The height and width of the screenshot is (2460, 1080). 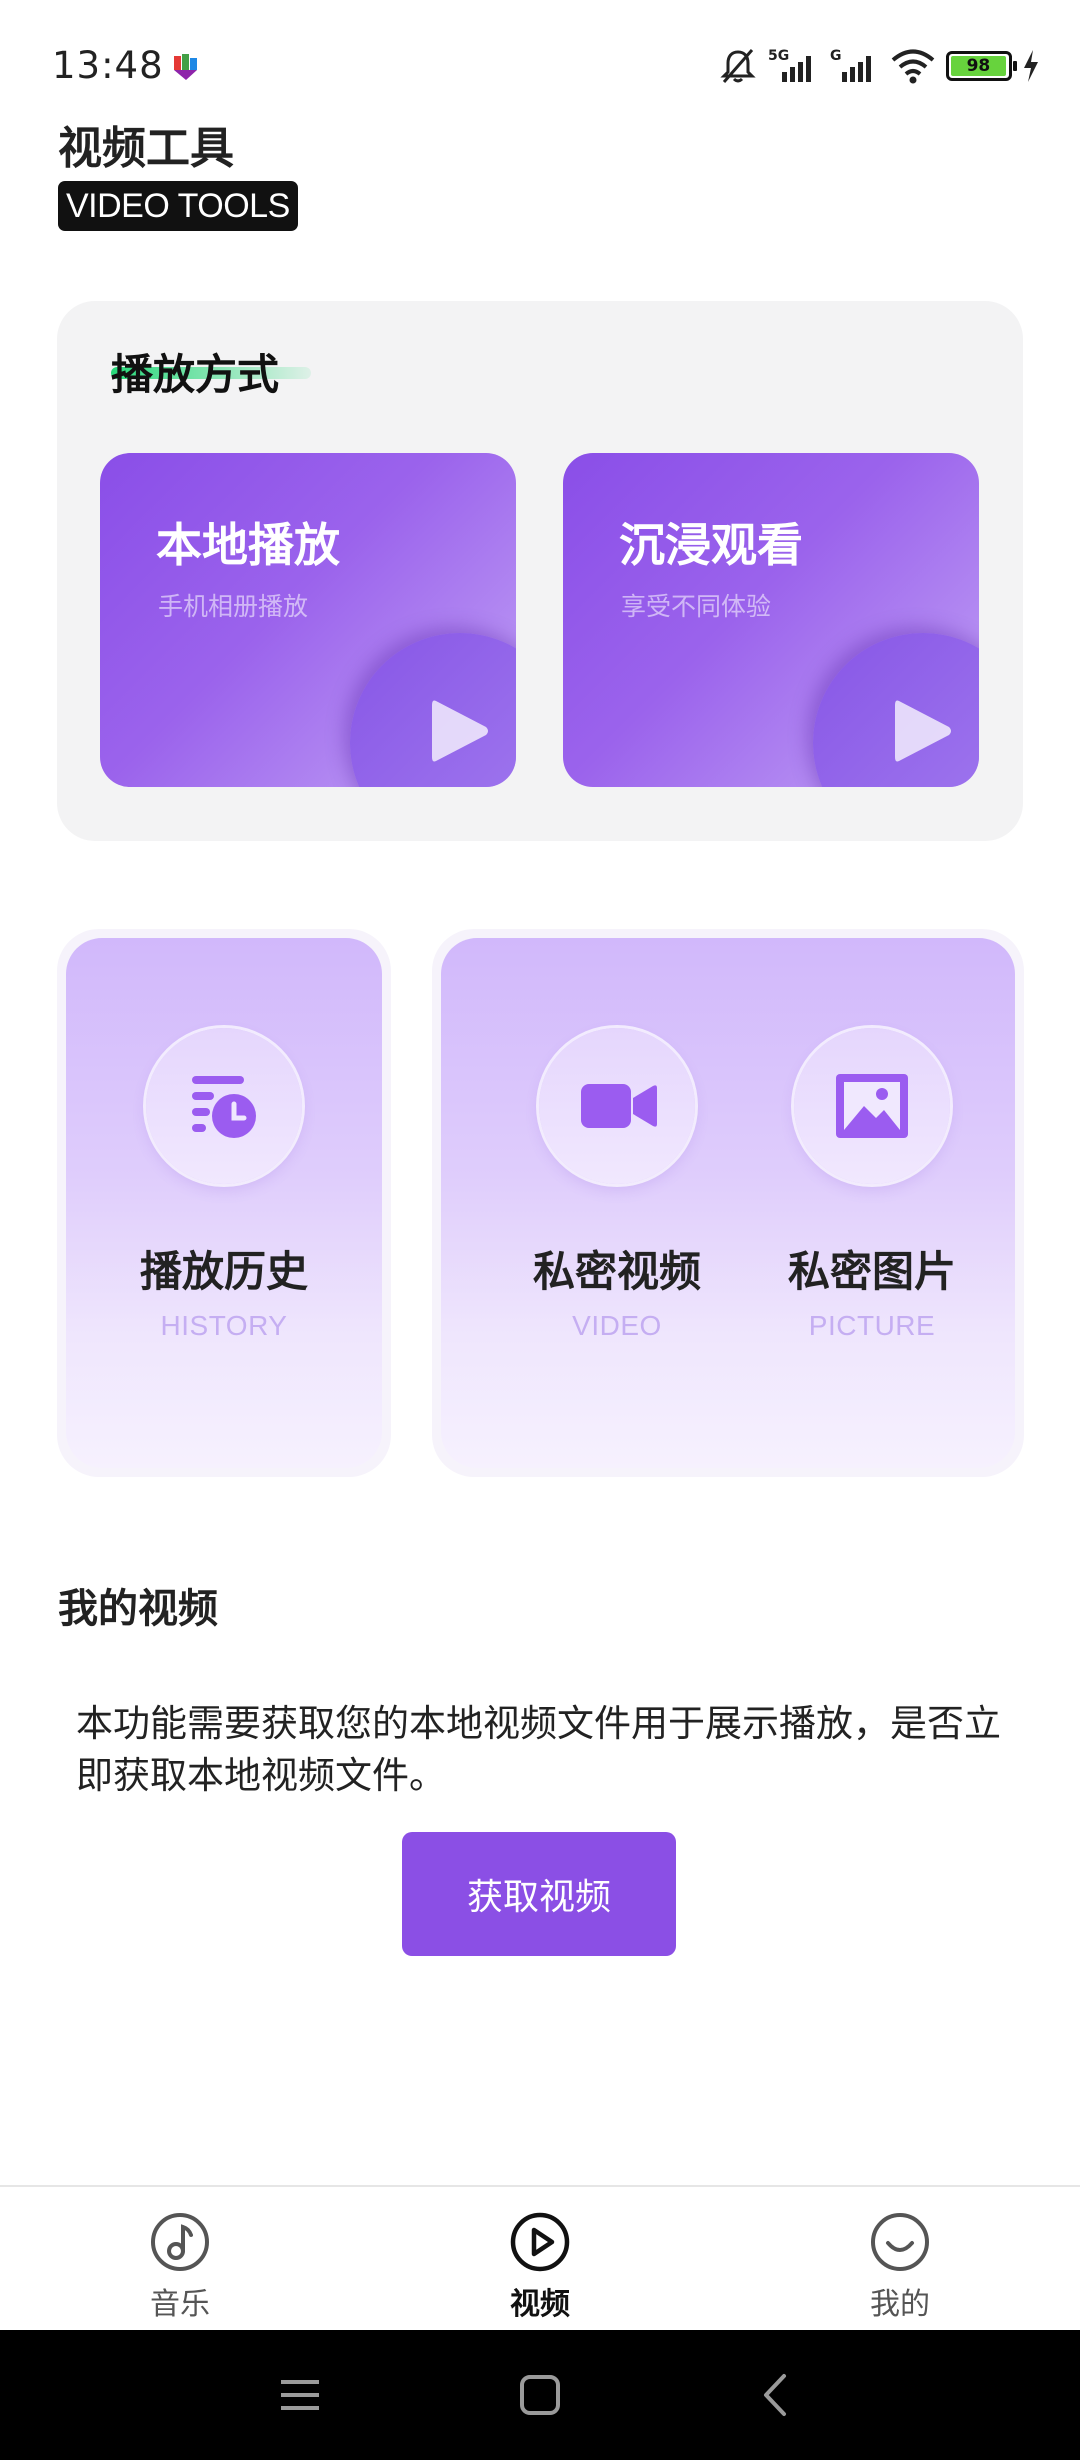 I want to click on private-video-en-label: VIDEO, so click(x=617, y=1325).